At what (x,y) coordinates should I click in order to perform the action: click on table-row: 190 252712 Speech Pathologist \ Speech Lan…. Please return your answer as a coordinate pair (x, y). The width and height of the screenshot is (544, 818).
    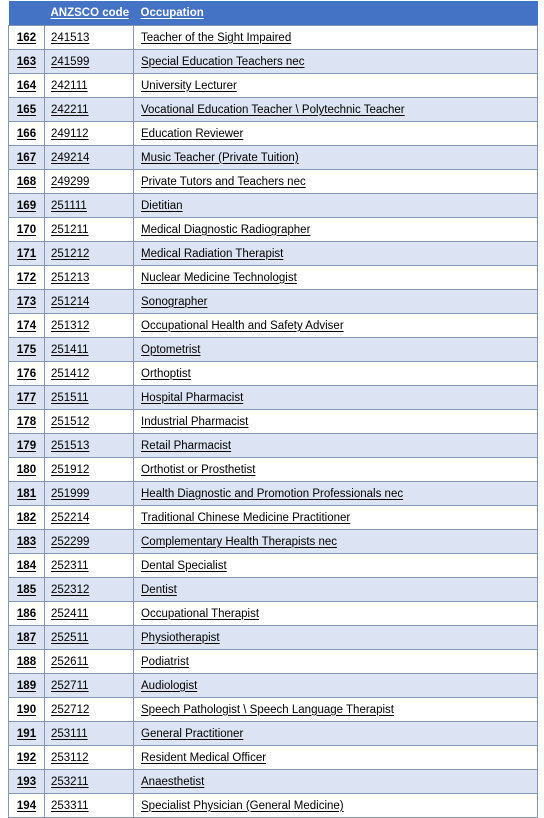
    Looking at the image, I should click on (273, 709).